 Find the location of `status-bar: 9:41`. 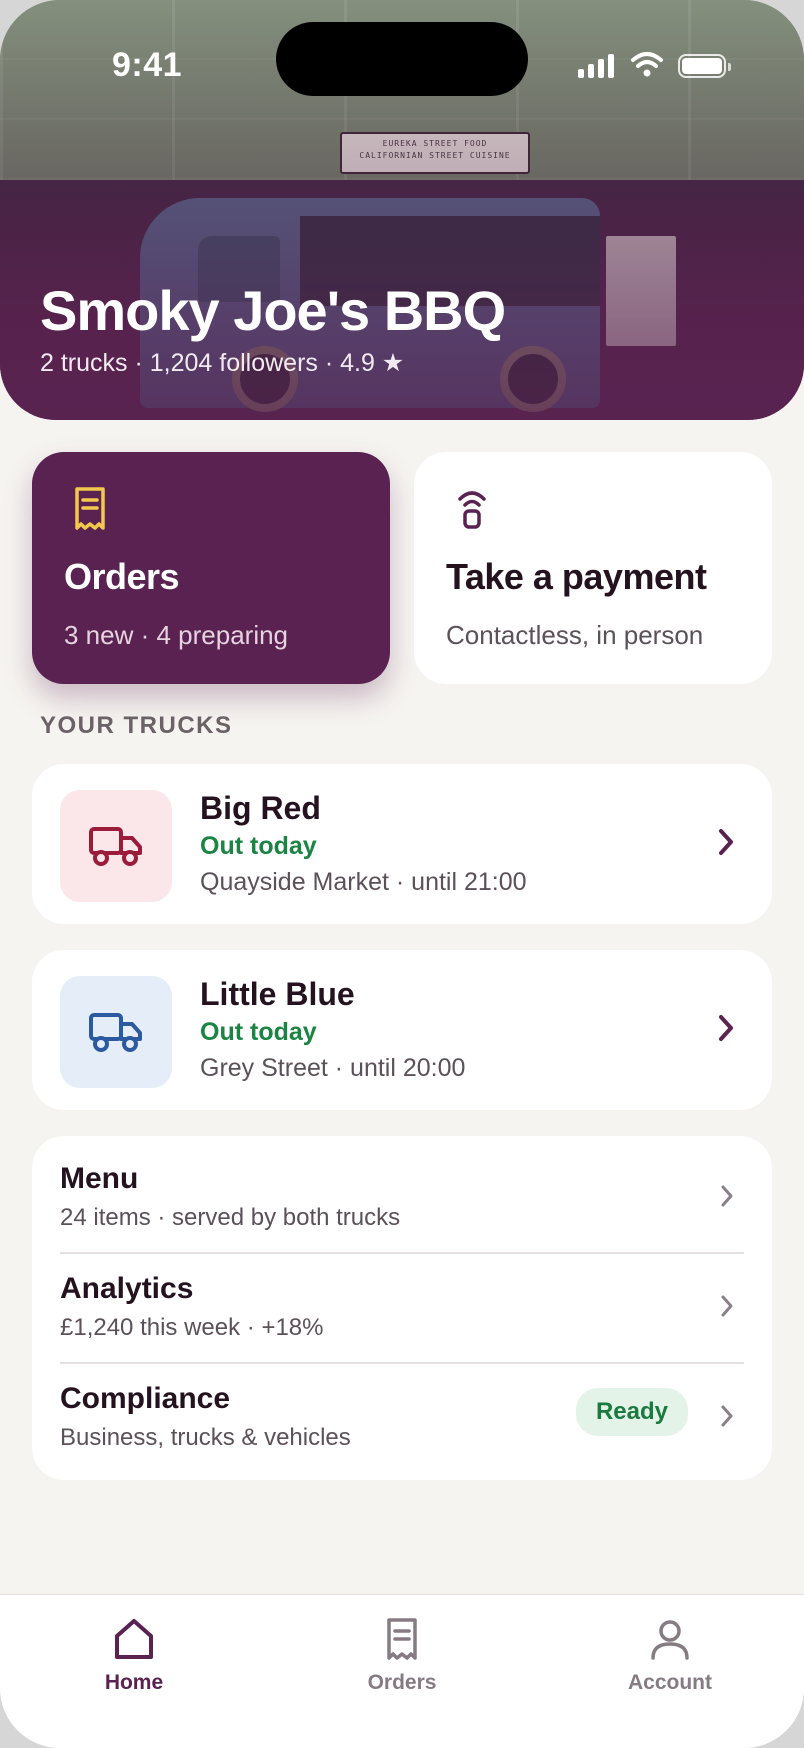

status-bar: 9:41 is located at coordinates (402, 55).